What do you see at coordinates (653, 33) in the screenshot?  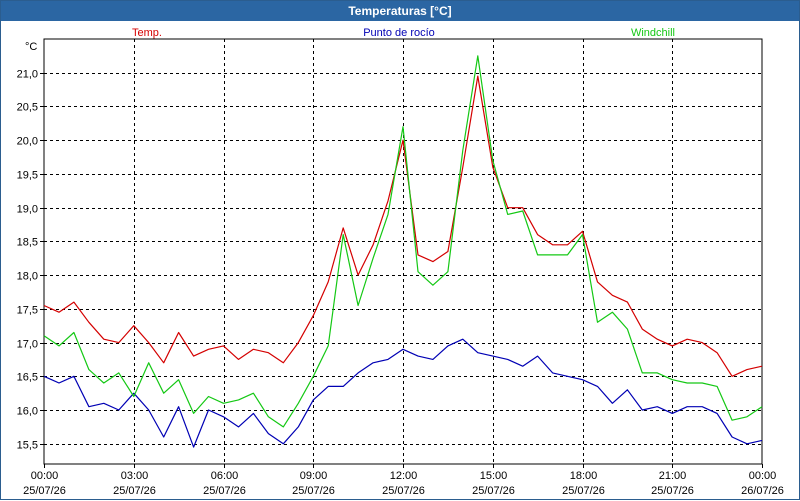 I see `legend-windchill: Windchill` at bounding box center [653, 33].